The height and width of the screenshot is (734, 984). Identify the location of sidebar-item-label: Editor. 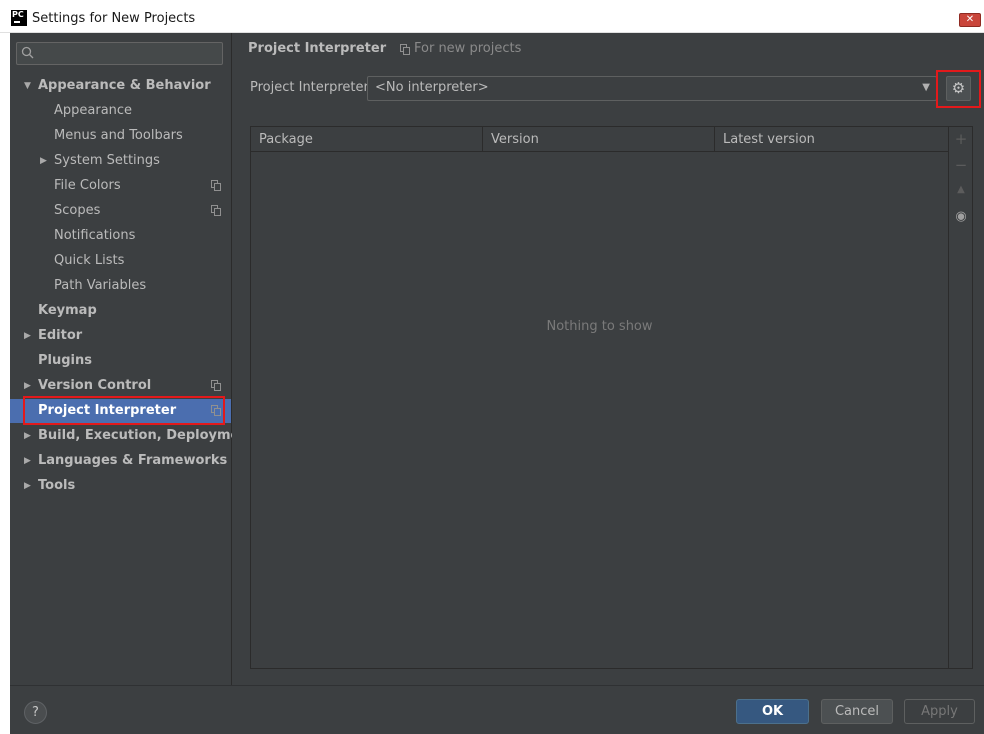
(60, 335).